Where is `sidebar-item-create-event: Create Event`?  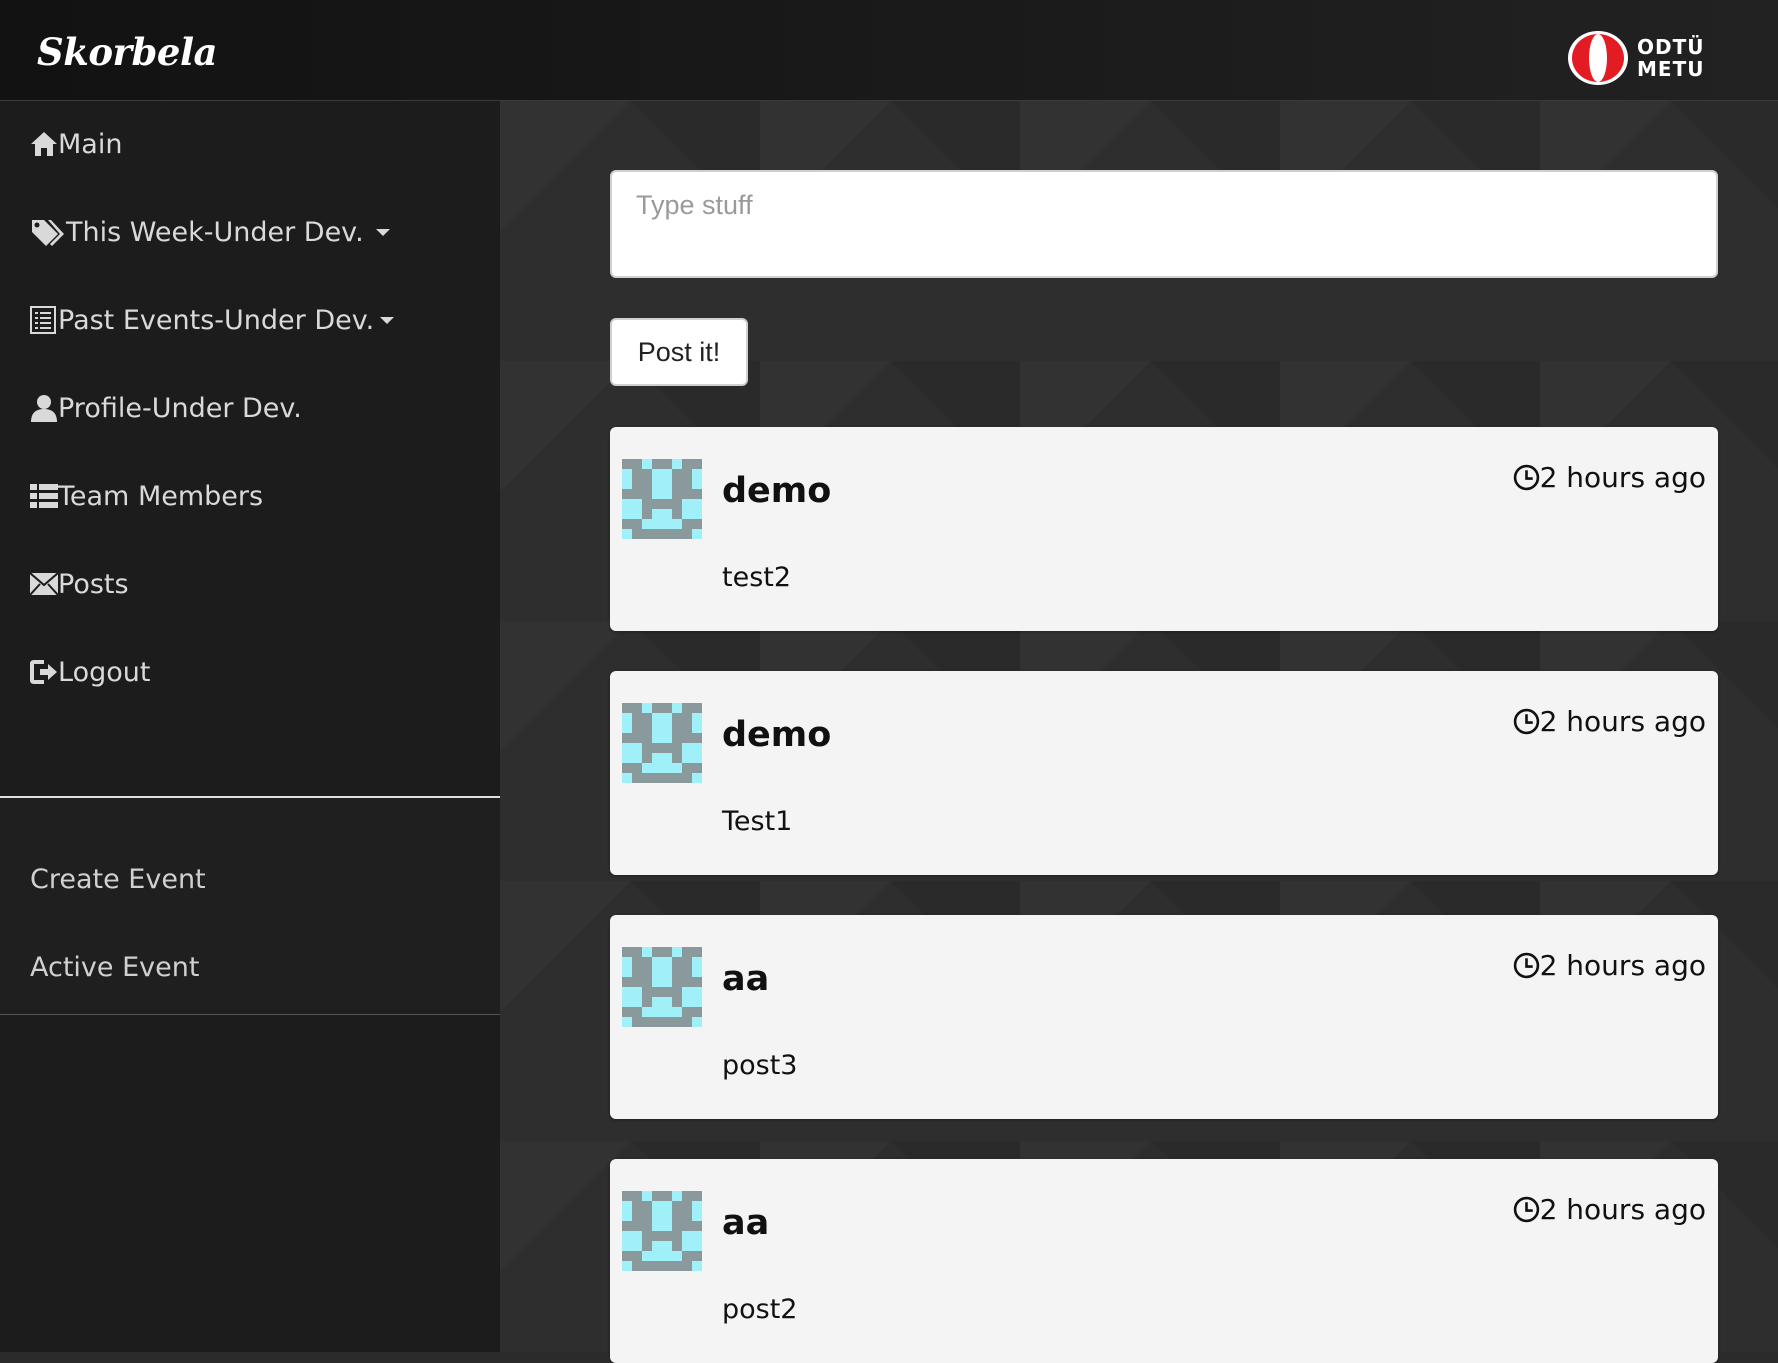
sidebar-item-create-event: Create Event is located at coordinates (118, 879).